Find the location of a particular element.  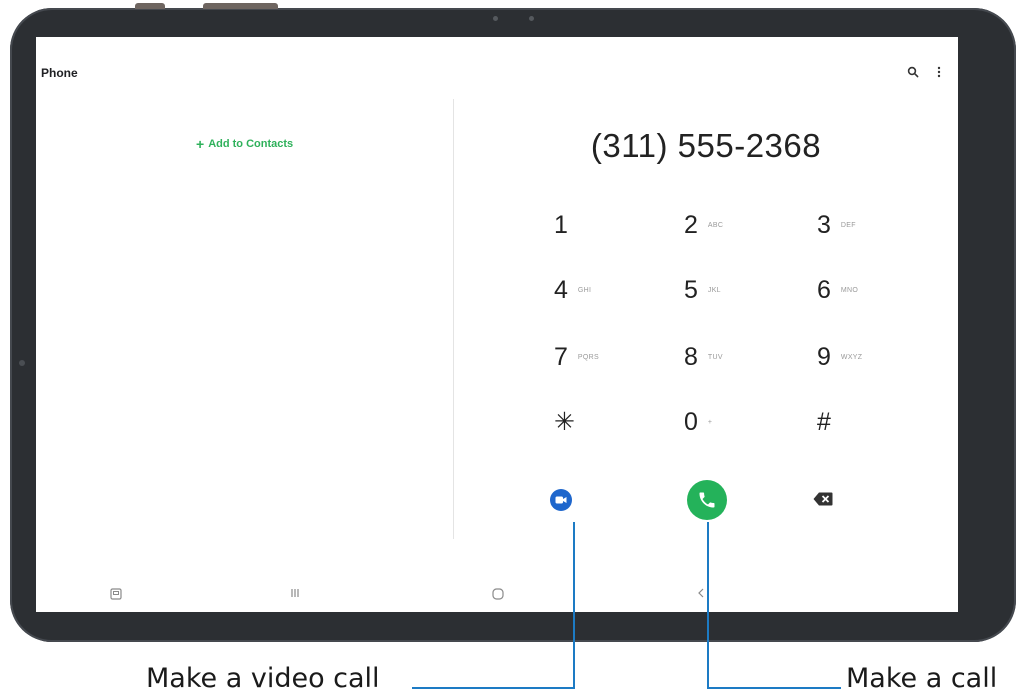

app-title: Phone is located at coordinates (59, 73).